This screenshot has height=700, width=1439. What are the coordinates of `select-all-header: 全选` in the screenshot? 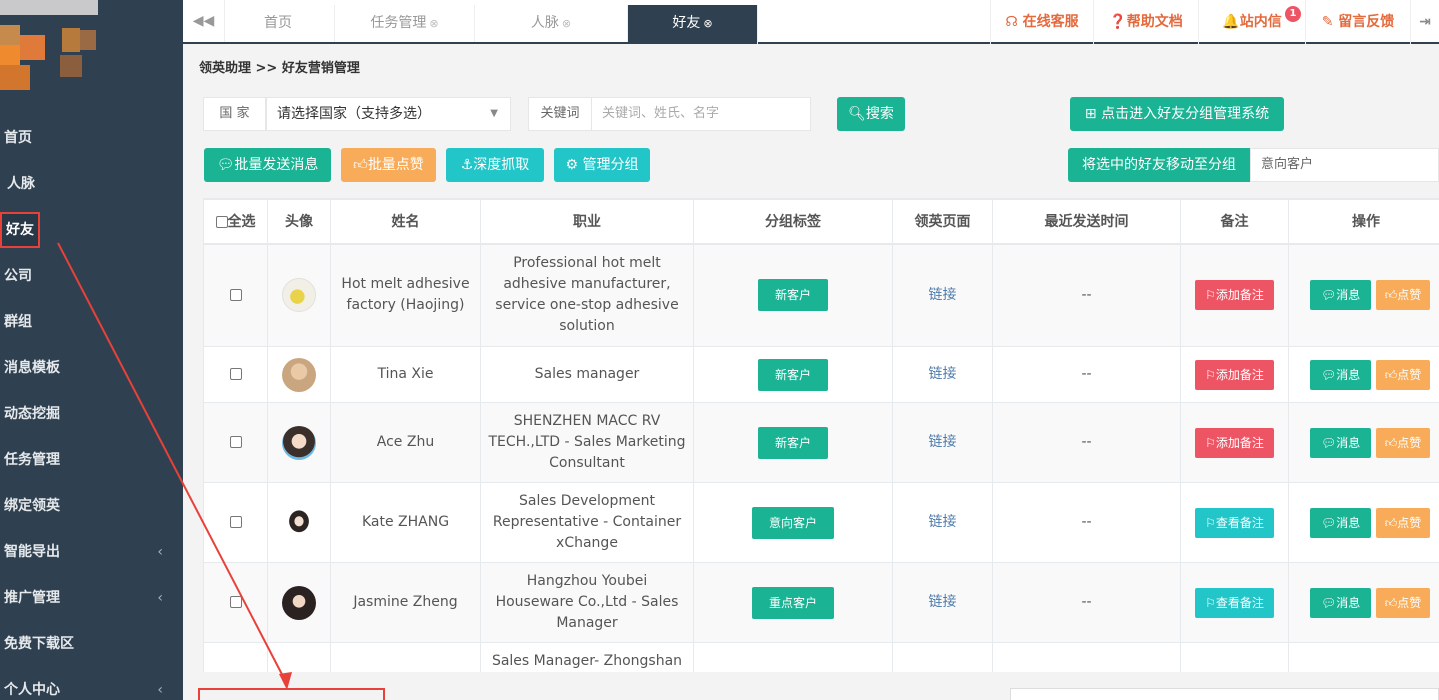 It's located at (235, 222).